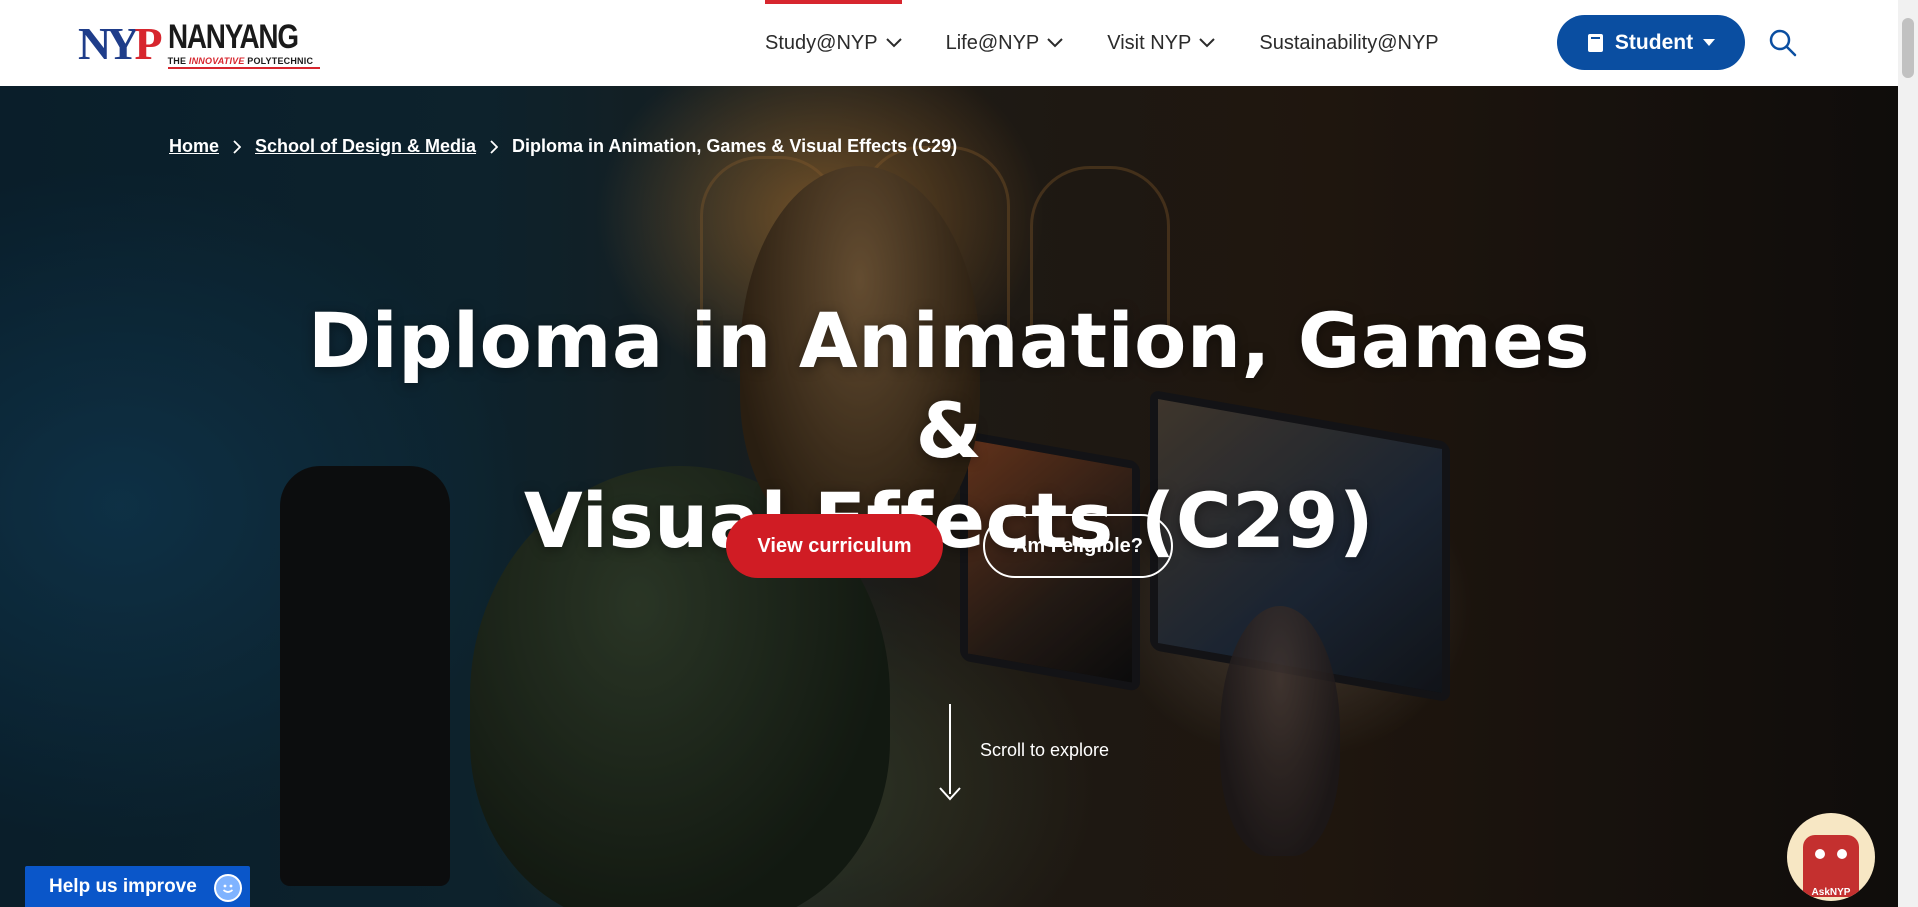  I want to click on logo-name: NANYANG, so click(233, 36).